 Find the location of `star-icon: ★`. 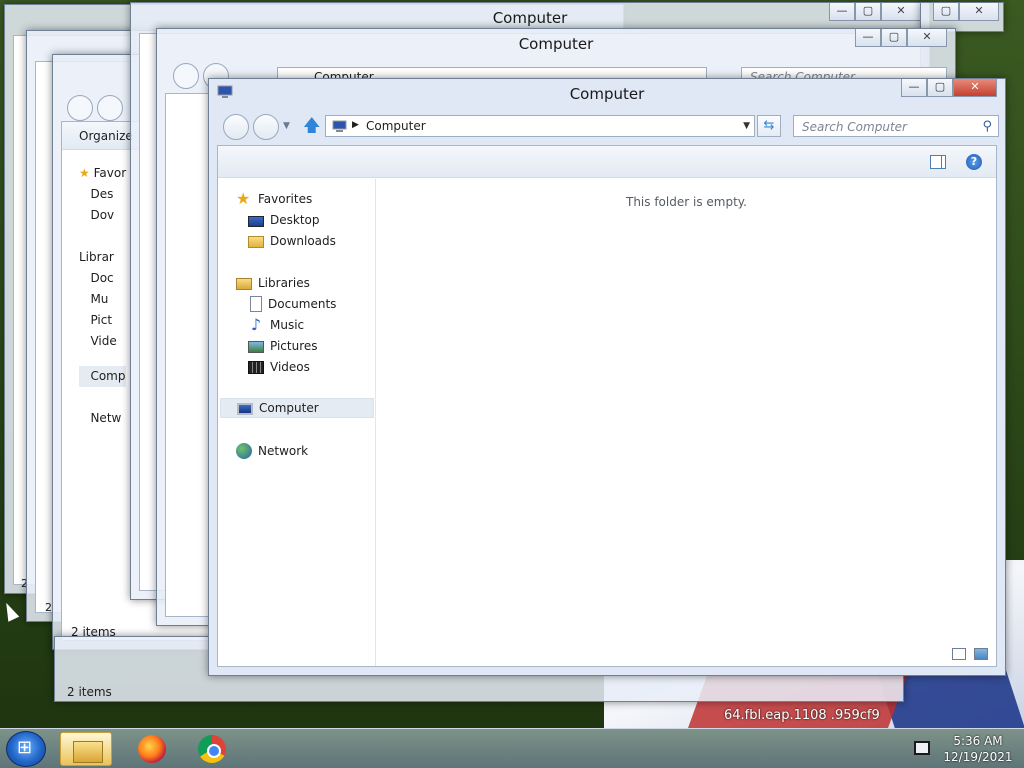

star-icon: ★ is located at coordinates (243, 198).